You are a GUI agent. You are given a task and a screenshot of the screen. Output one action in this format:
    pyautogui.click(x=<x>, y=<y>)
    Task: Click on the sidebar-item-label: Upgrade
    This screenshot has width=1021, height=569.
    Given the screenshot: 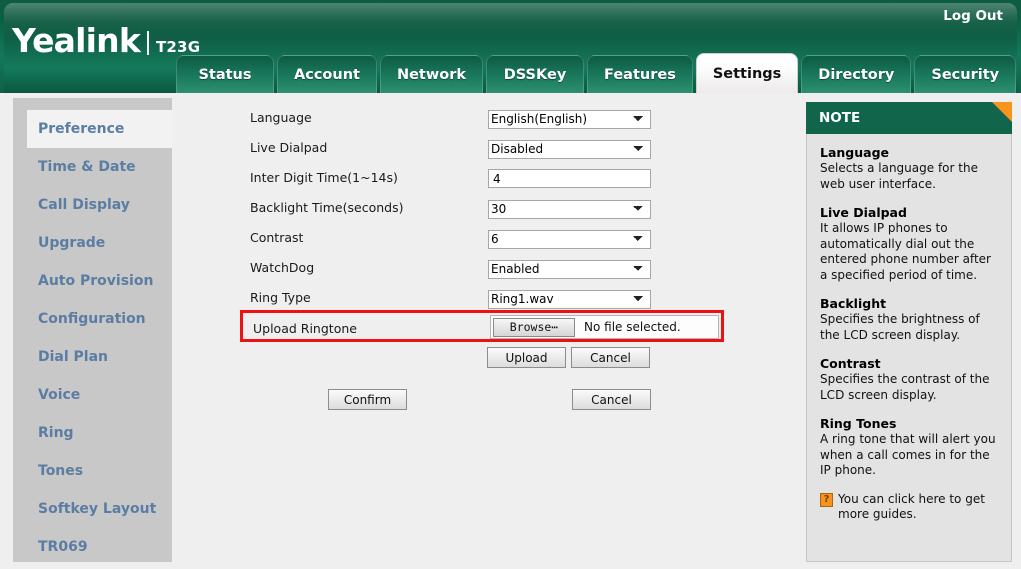 What is the action you would take?
    pyautogui.click(x=72, y=243)
    